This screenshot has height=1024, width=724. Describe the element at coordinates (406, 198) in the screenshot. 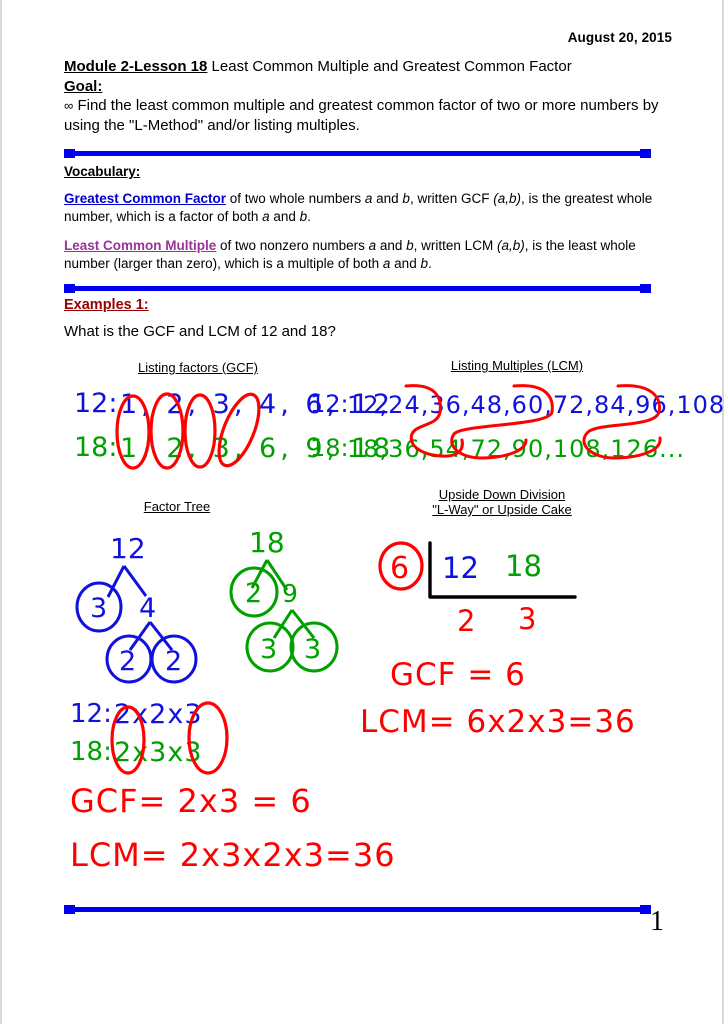

I see `gcf-var-b: b` at that location.